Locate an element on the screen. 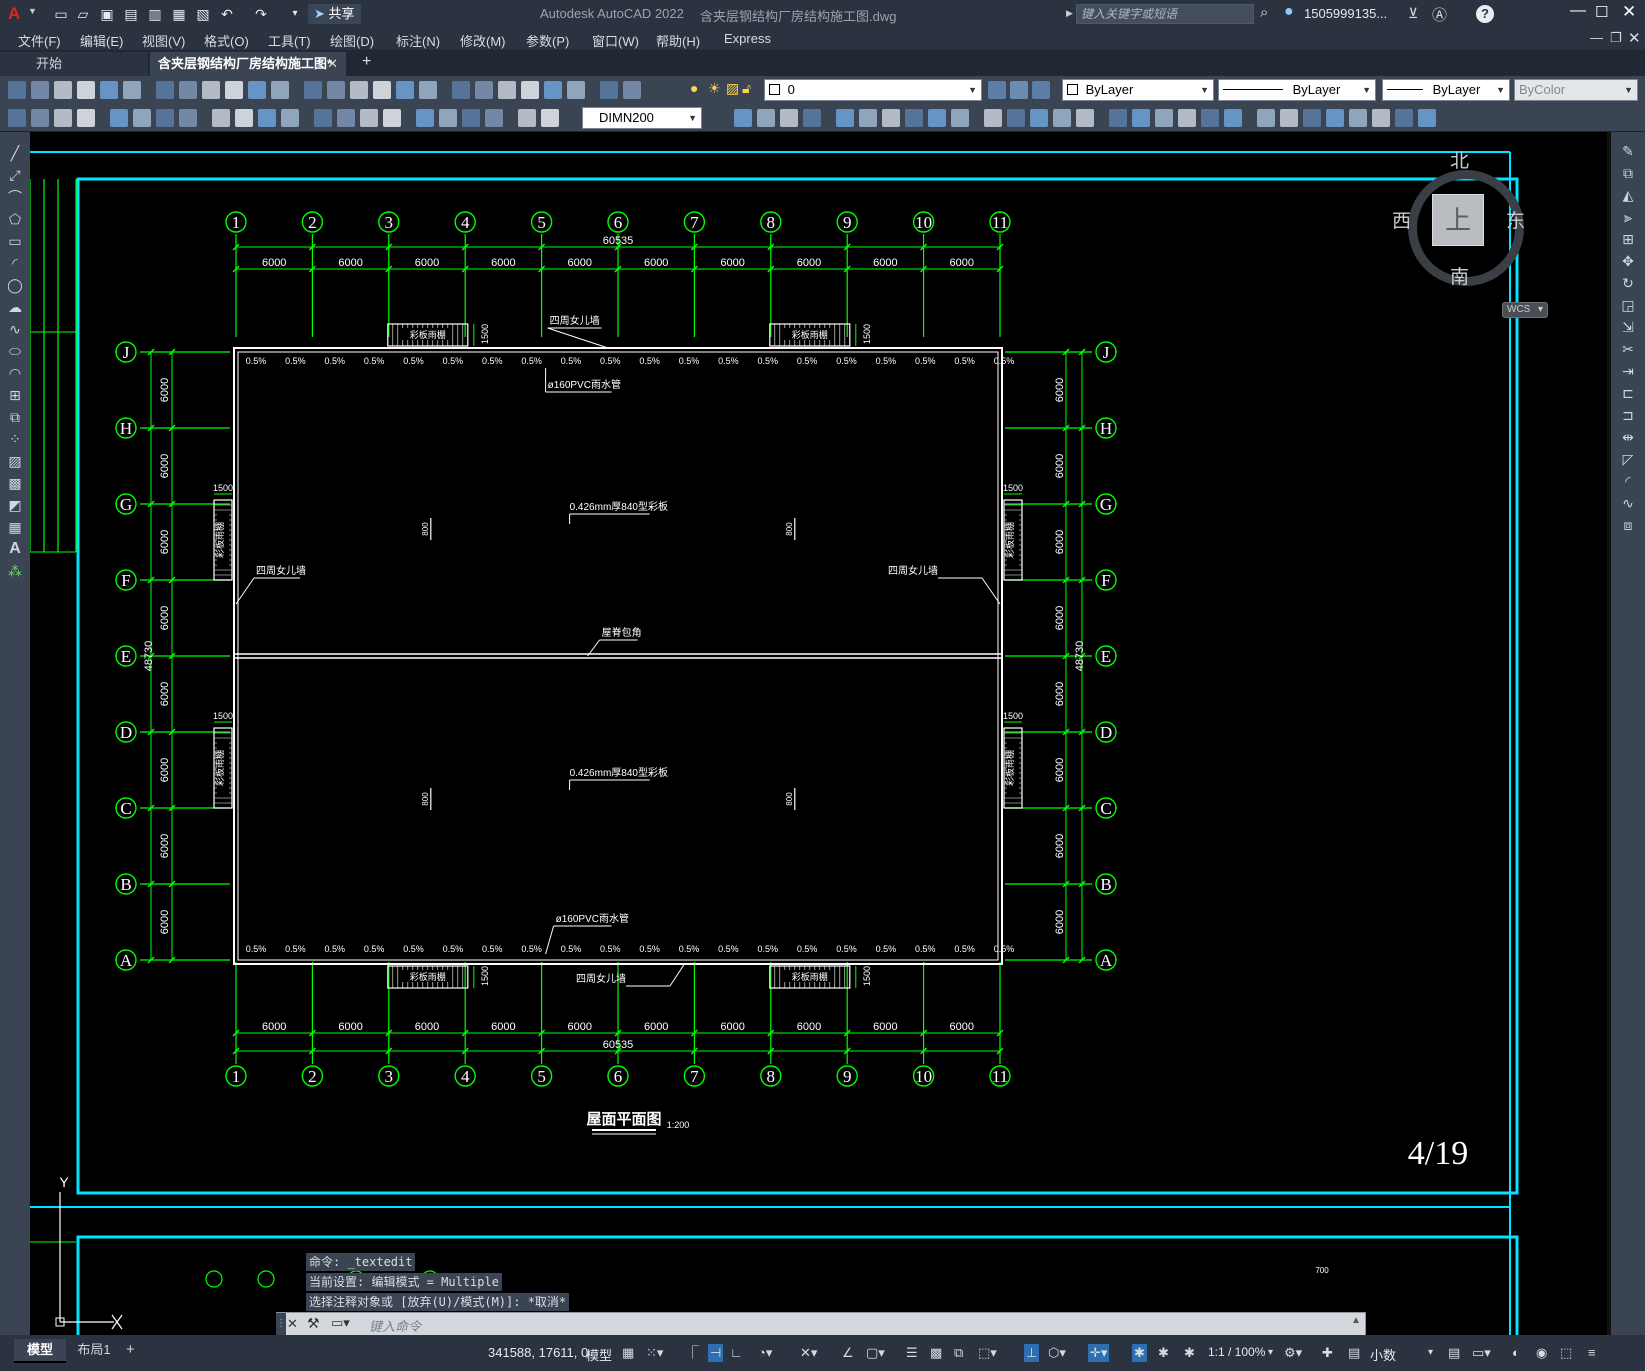 This screenshot has width=1645, height=1371. view-sw-icon is located at coordinates (993, 118).